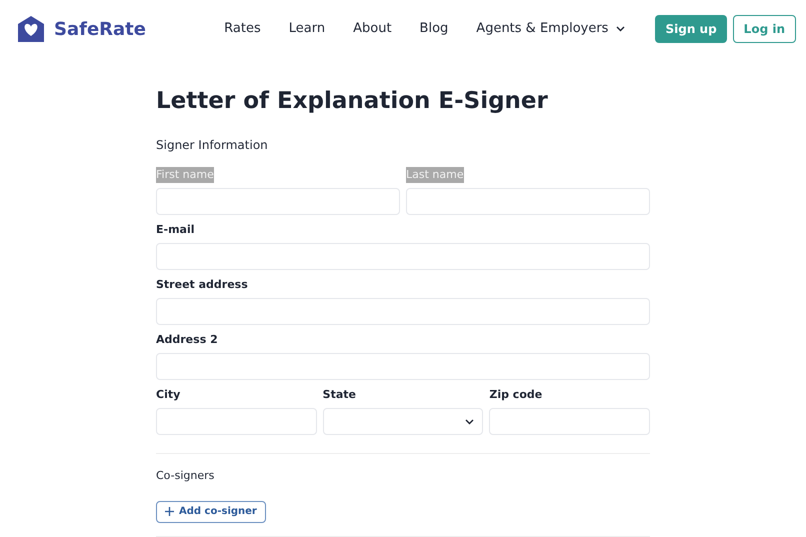 This screenshot has width=806, height=537. I want to click on logo-icon, so click(31, 29).